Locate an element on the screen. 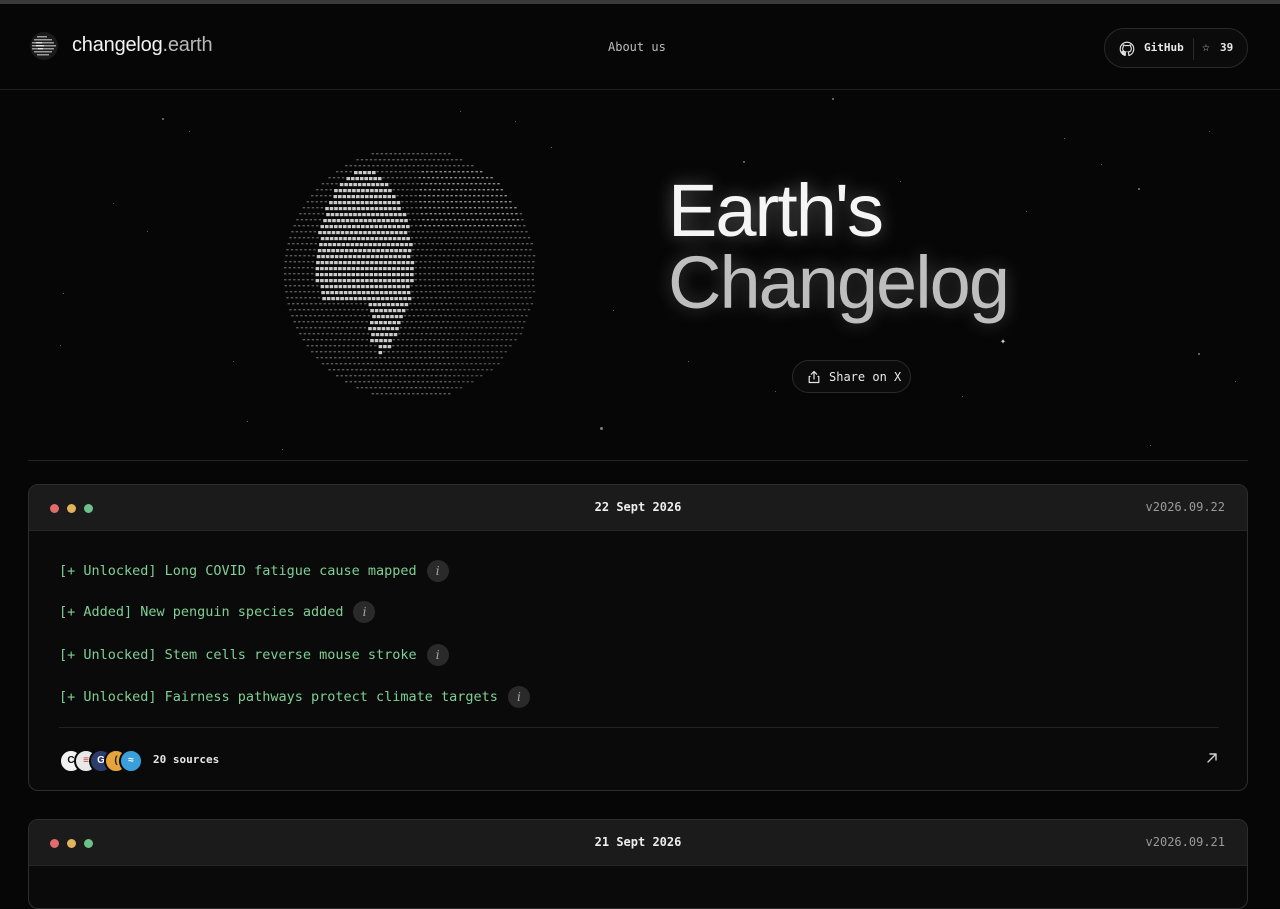  github-button: GitHub ☆ 39 is located at coordinates (1176, 48).